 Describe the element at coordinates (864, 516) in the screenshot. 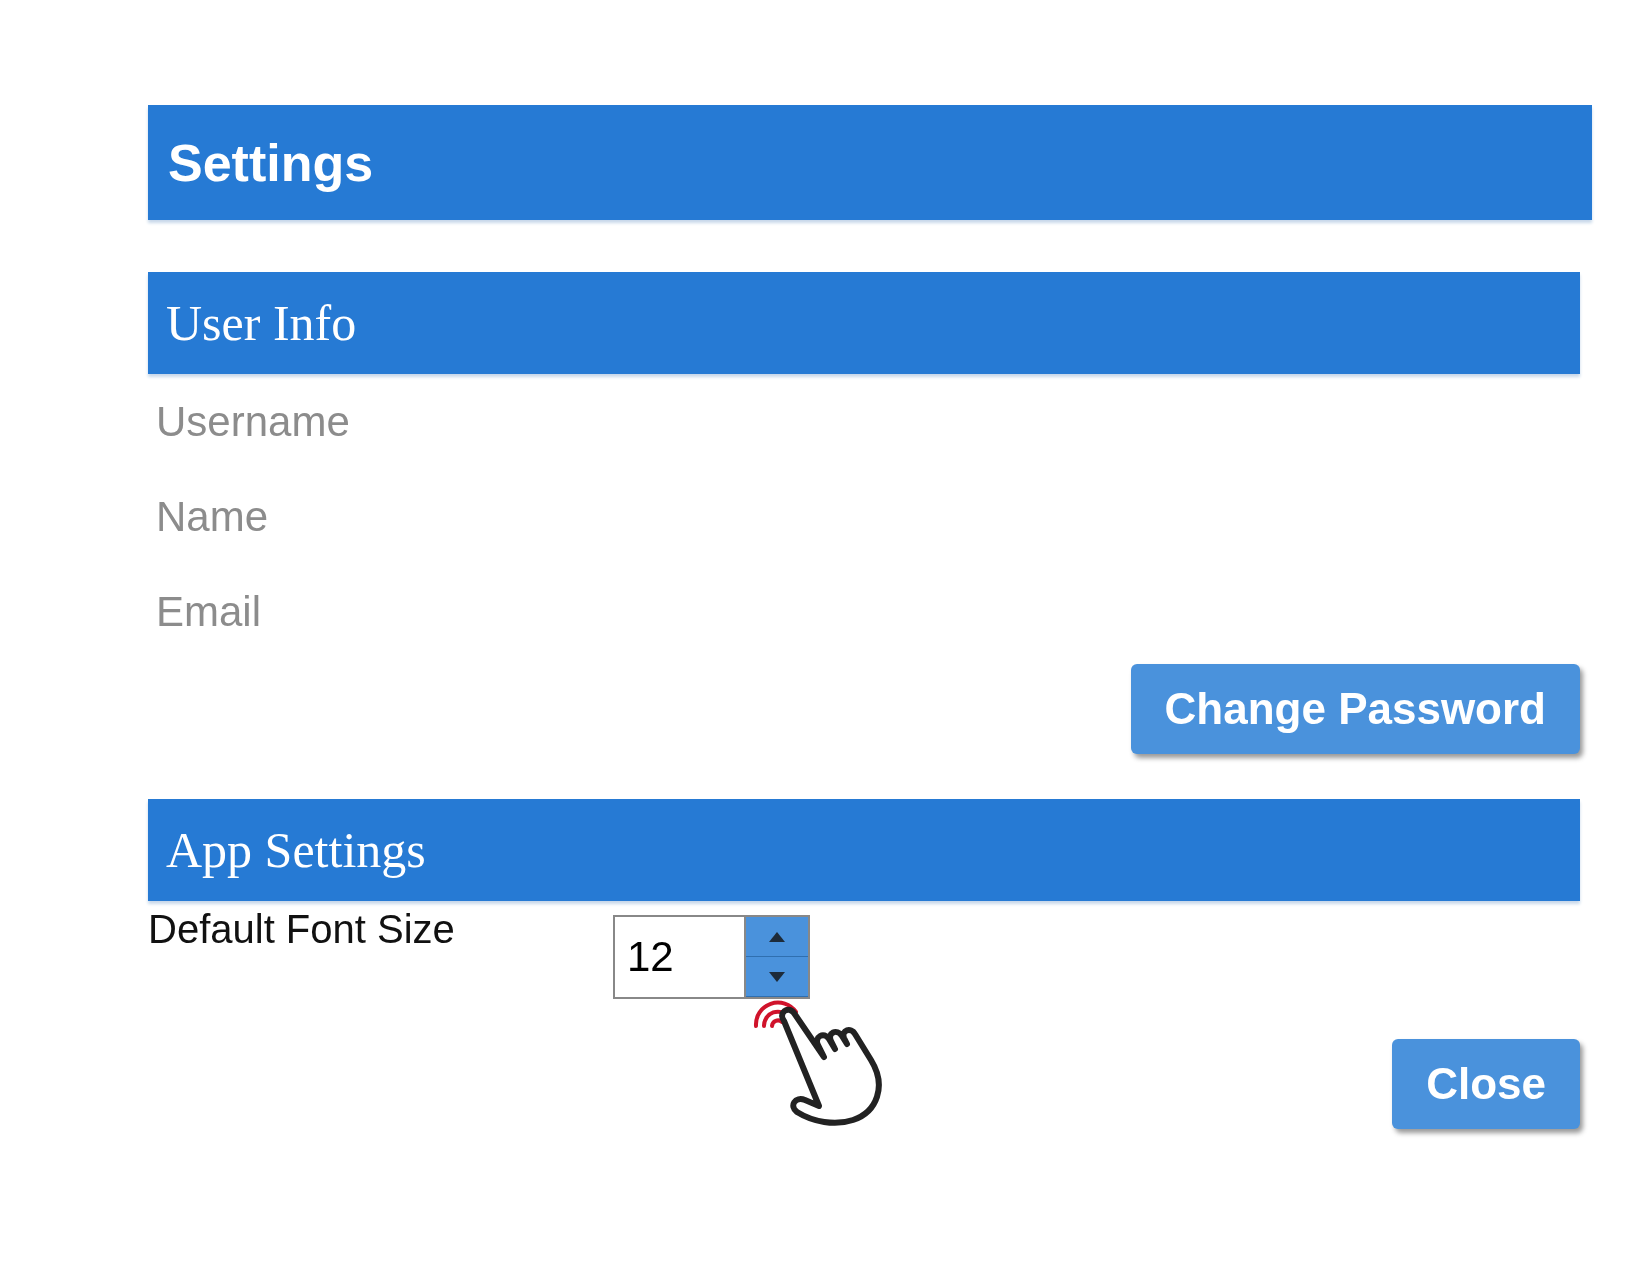

I see `input-field: Name` at that location.